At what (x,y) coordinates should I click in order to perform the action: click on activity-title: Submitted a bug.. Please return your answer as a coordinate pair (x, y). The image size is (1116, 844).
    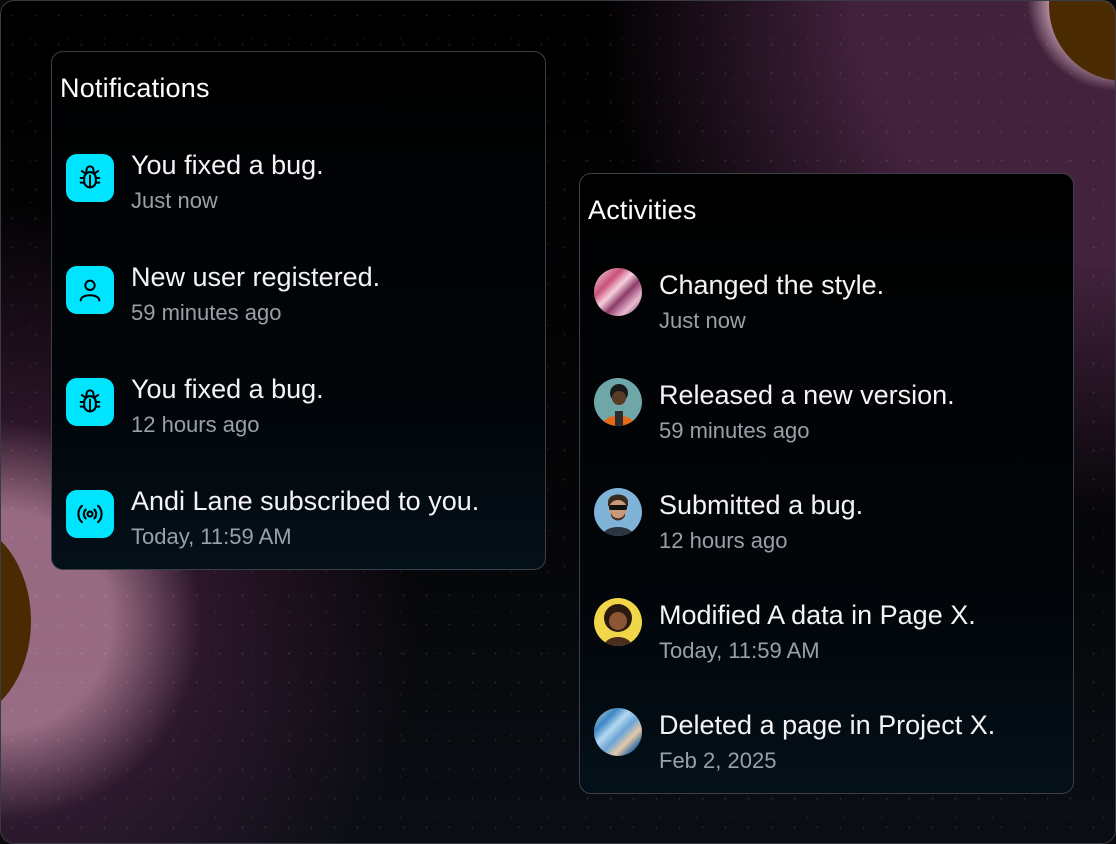
    Looking at the image, I should click on (761, 505).